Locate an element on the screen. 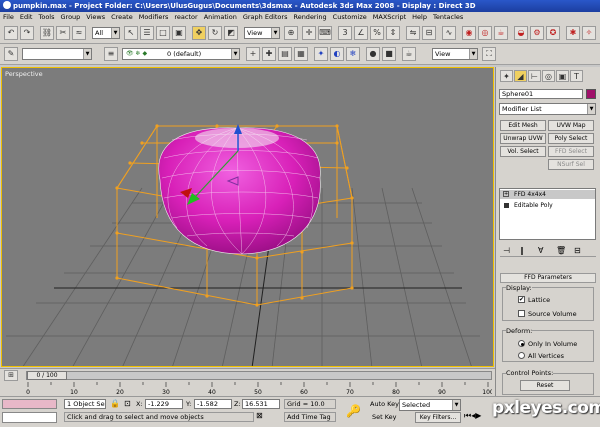 Image resolution: width=600 pixels, height=427 pixels. create-tab-icon: ✦ is located at coordinates (506, 76).